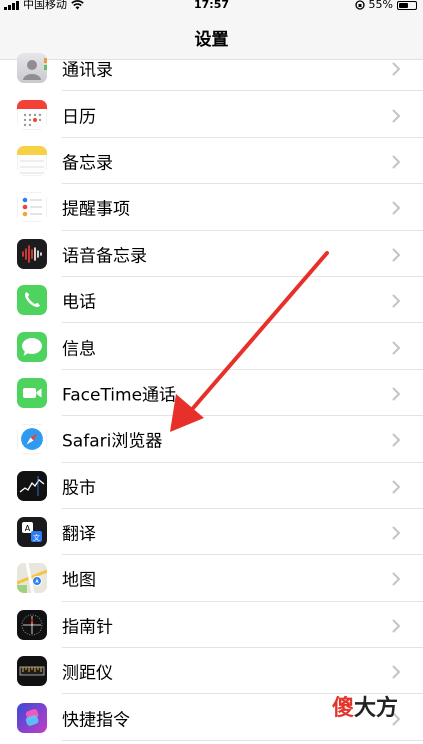  What do you see at coordinates (104, 256) in the screenshot?
I see `settings-item-label: 语音备忘录` at bounding box center [104, 256].